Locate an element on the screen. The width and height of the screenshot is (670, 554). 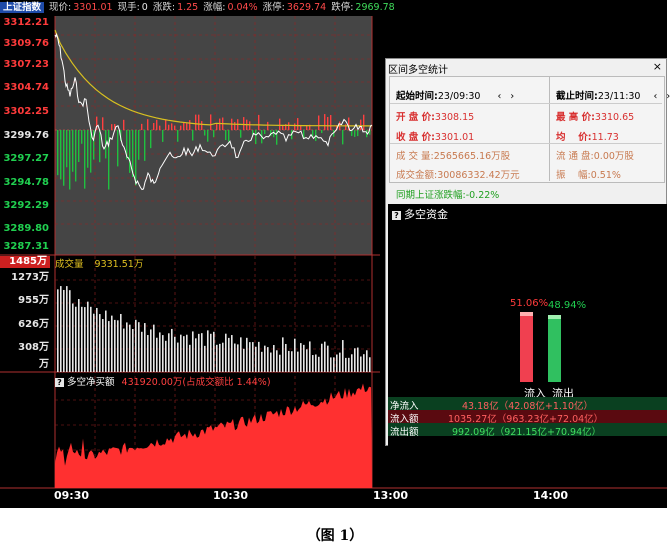
close-icon: × is located at coordinates (657, 66).